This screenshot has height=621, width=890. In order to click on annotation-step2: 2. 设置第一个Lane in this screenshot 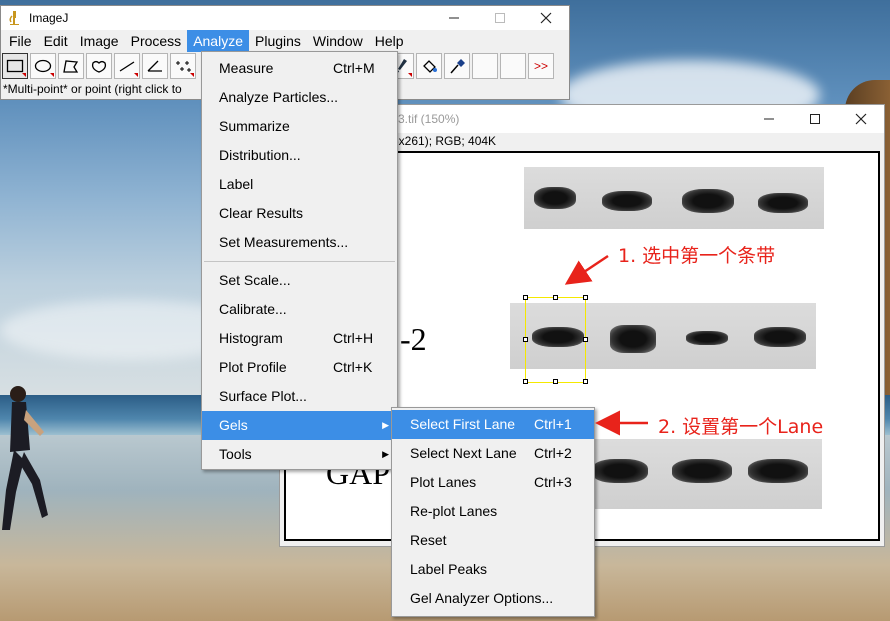, I will do `click(741, 427)`.